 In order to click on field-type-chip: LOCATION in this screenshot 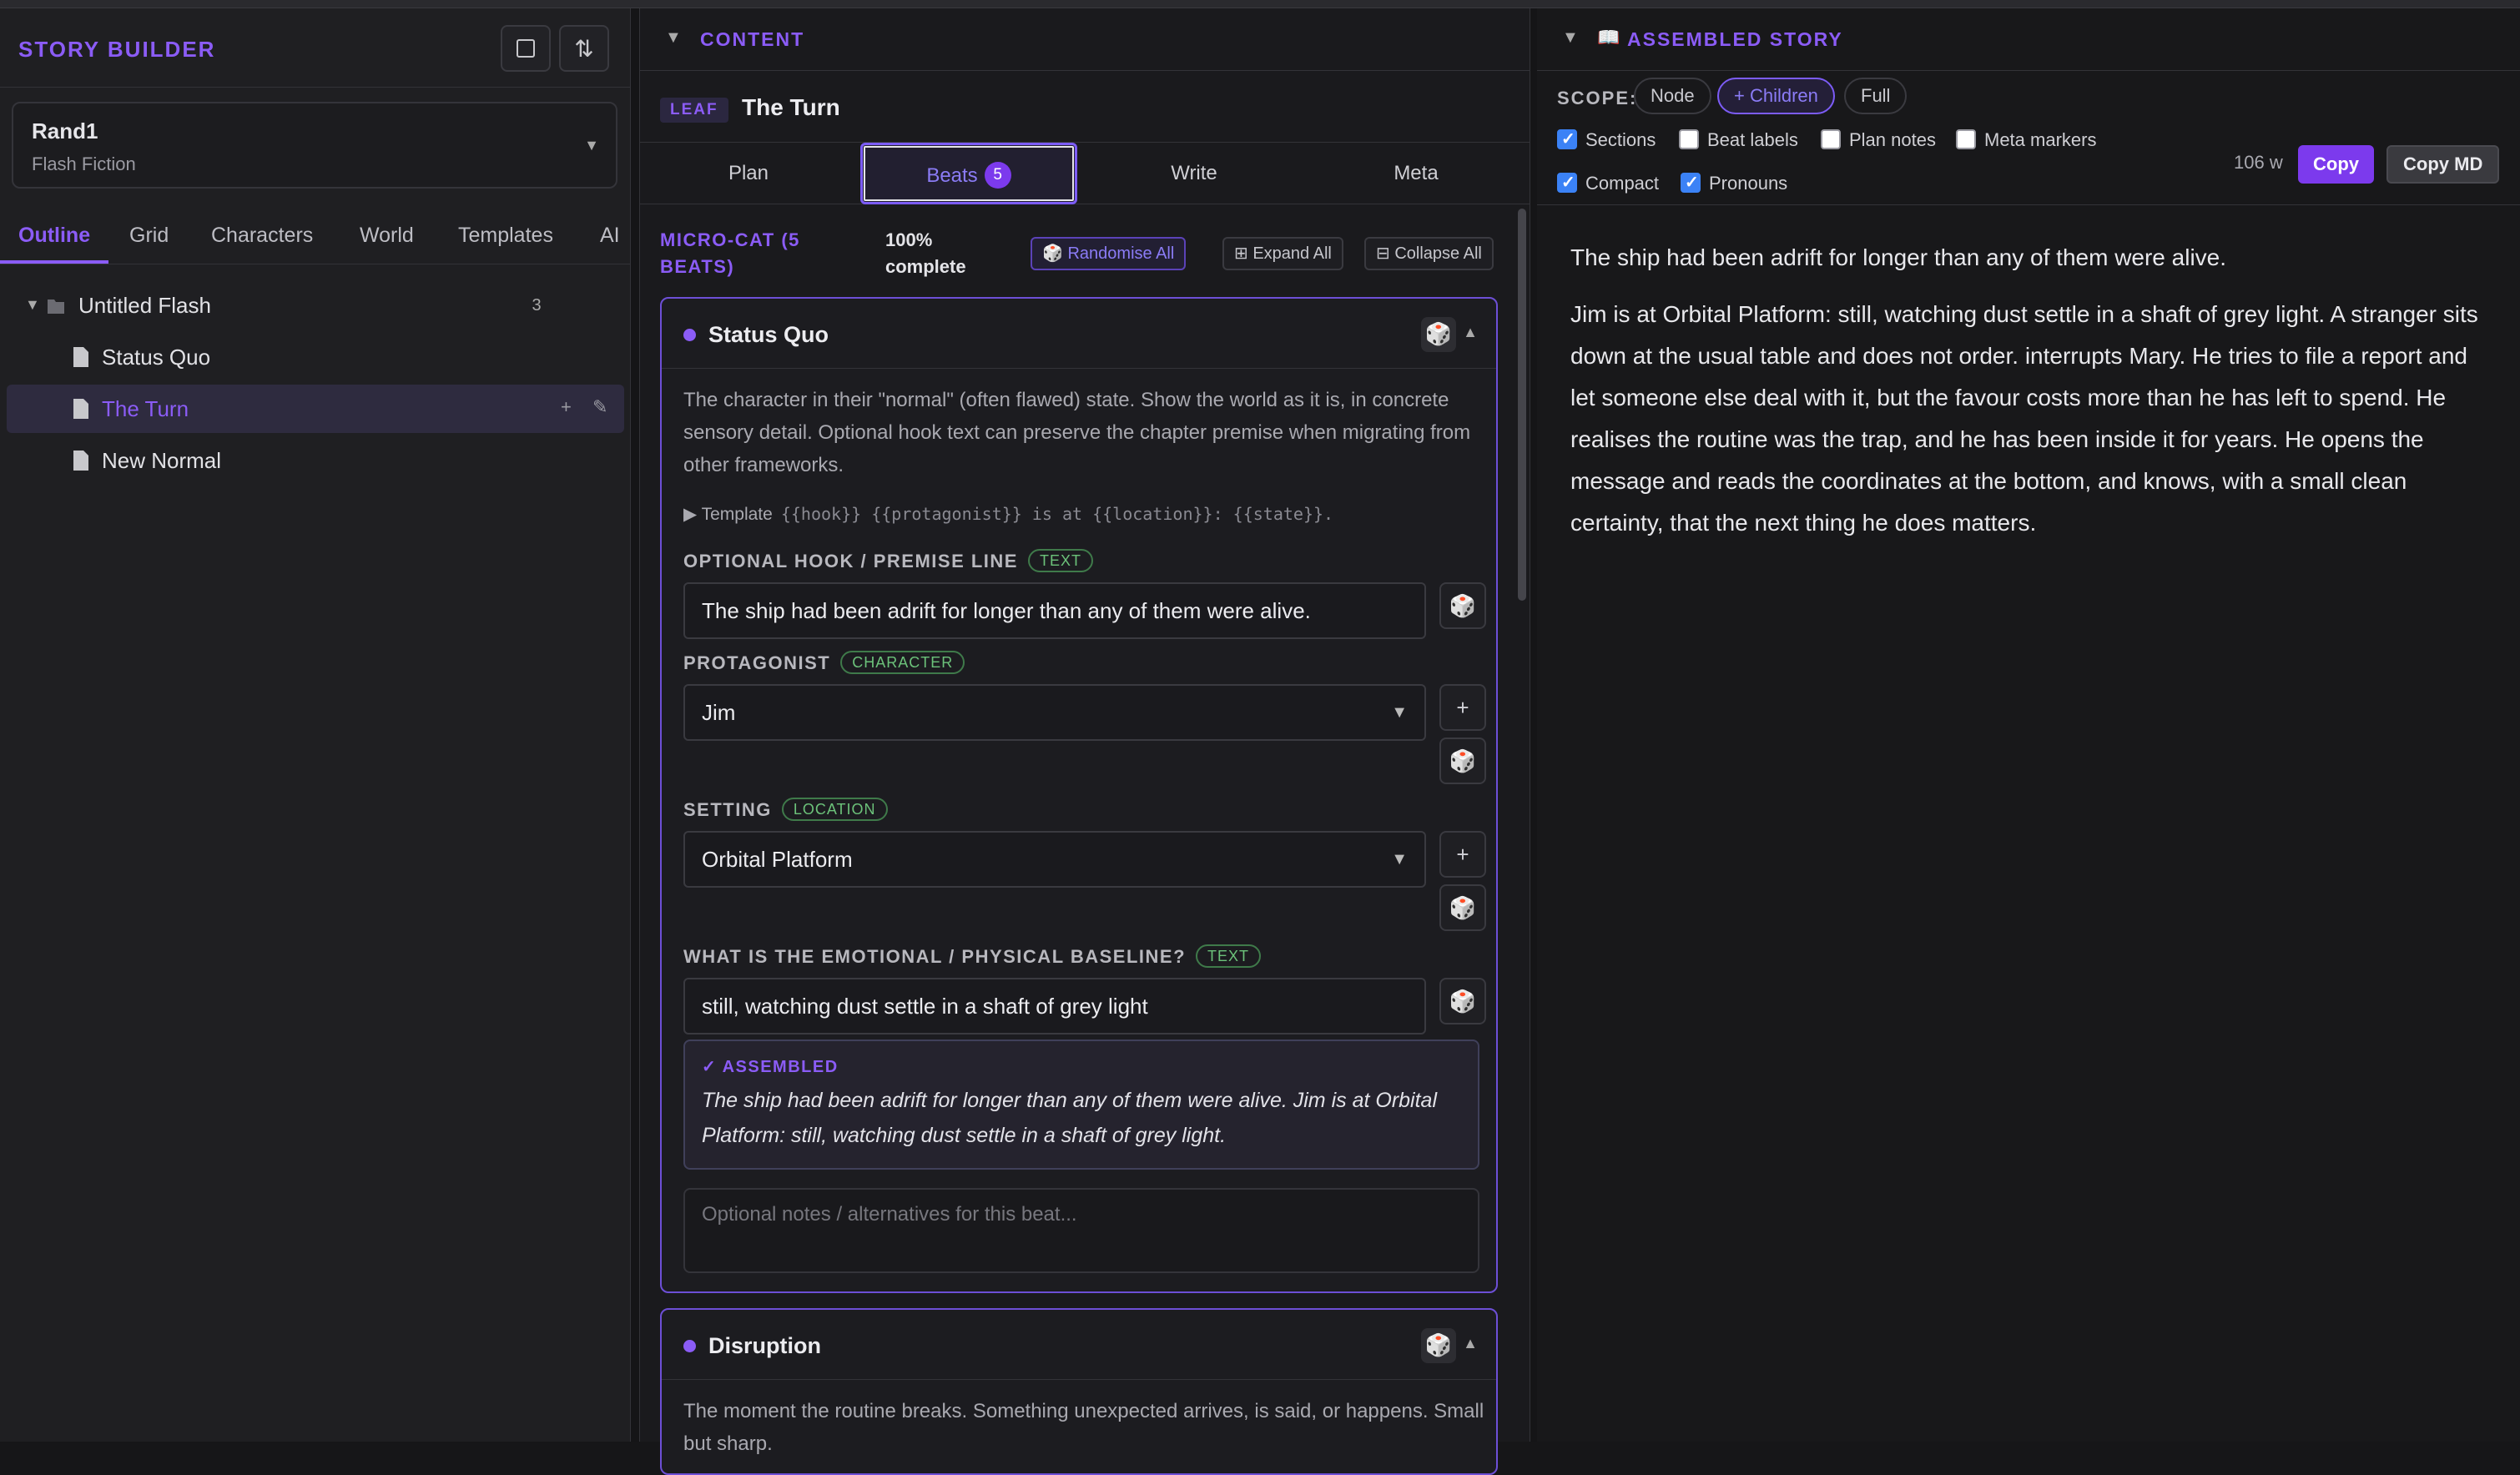, I will do `click(834, 810)`.